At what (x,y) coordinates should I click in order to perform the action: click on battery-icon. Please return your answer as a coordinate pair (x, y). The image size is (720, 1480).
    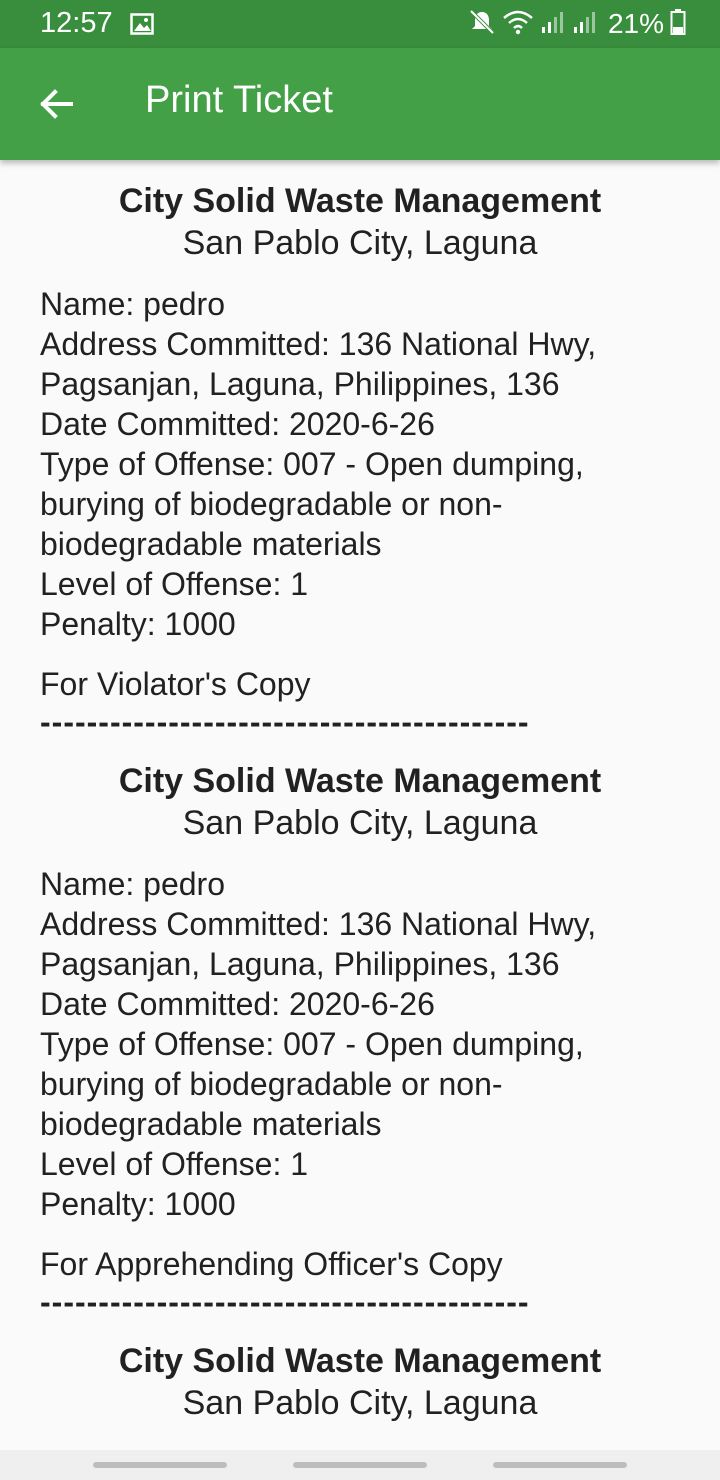
    Looking at the image, I should click on (678, 24).